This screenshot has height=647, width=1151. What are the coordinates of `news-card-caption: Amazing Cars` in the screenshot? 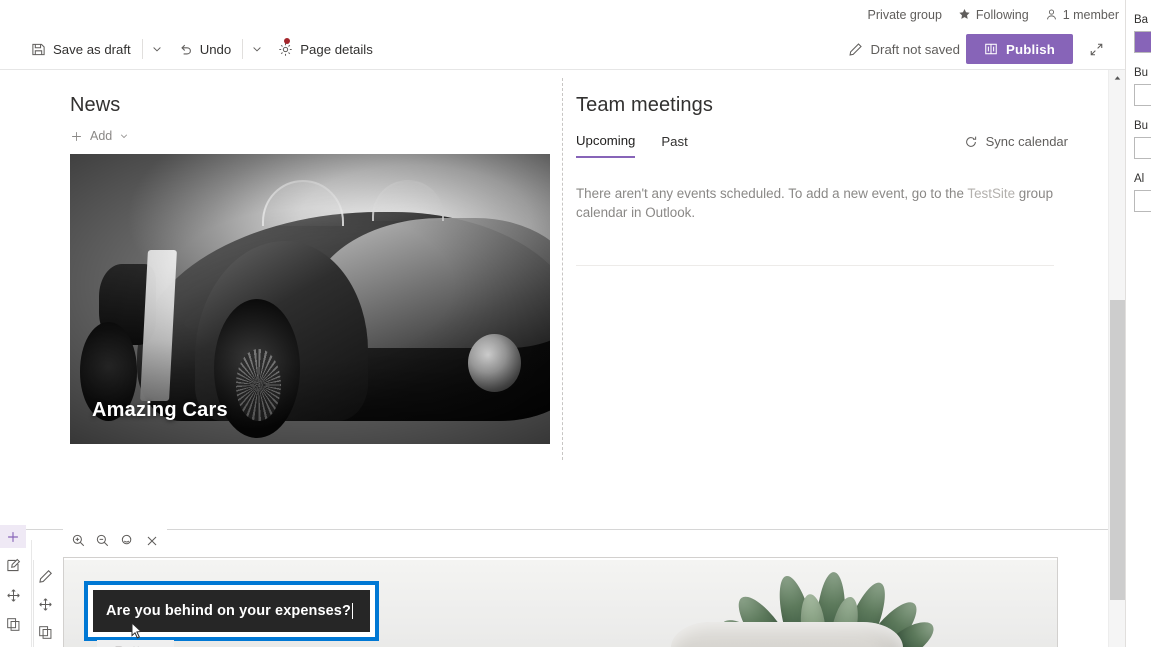 It's located at (160, 410).